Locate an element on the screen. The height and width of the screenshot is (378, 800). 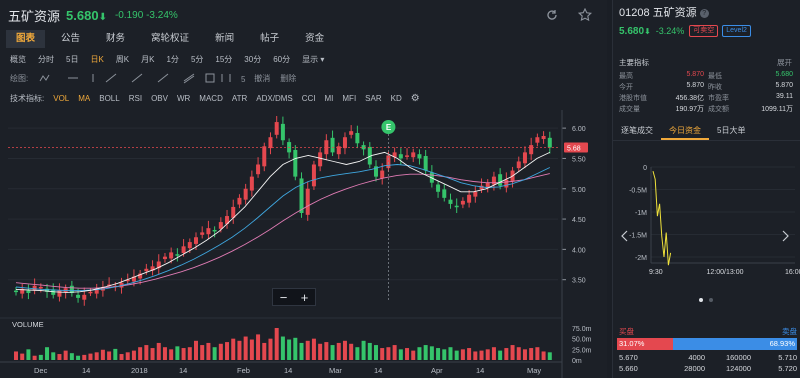
volume-label: VOLUME is located at coordinates (28, 324).